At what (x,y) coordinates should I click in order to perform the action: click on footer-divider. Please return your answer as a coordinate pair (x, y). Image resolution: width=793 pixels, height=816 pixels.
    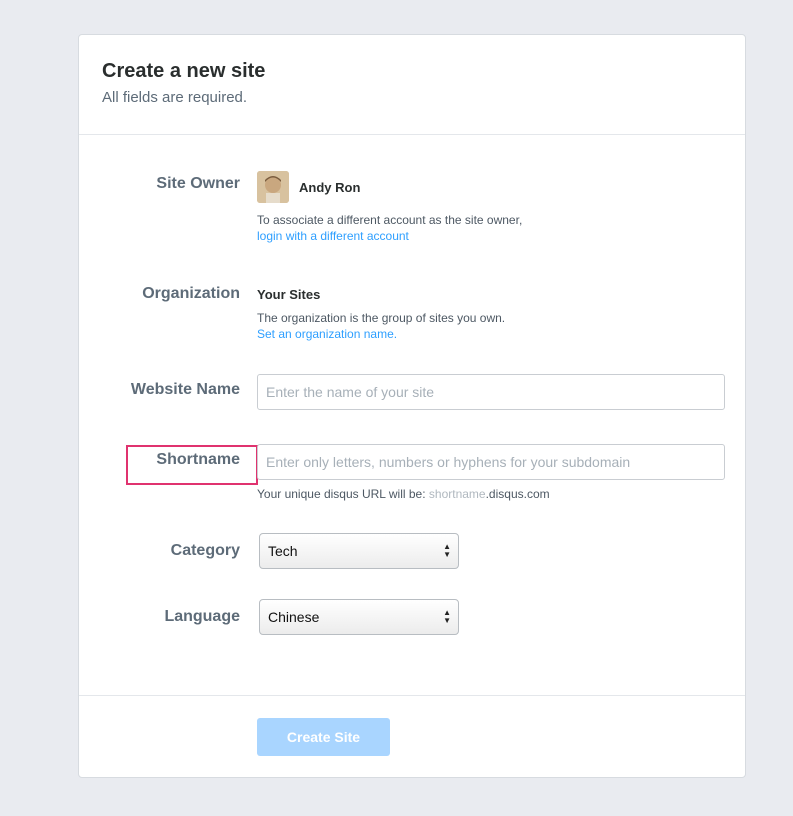
    Looking at the image, I should click on (412, 695).